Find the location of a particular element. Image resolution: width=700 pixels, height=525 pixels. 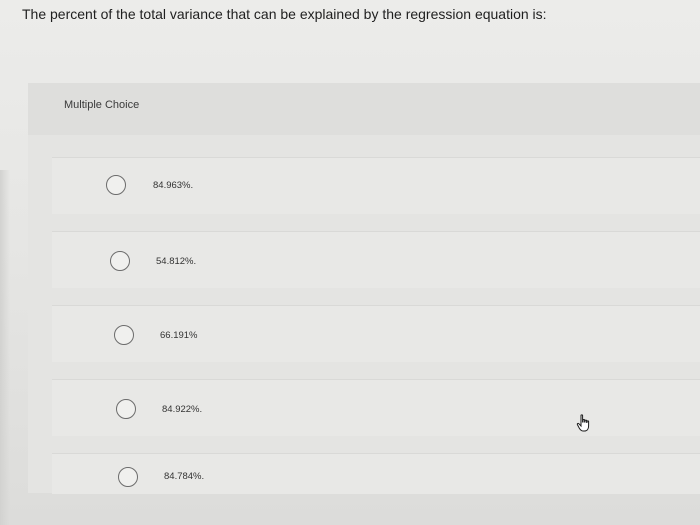

option-4: 84.922%. is located at coordinates (376, 407).